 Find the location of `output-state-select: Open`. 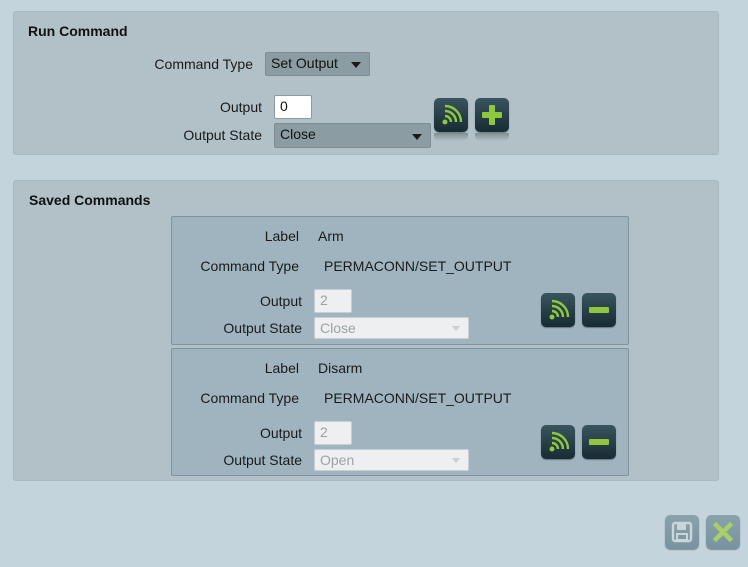

output-state-select: Open is located at coordinates (391, 460).